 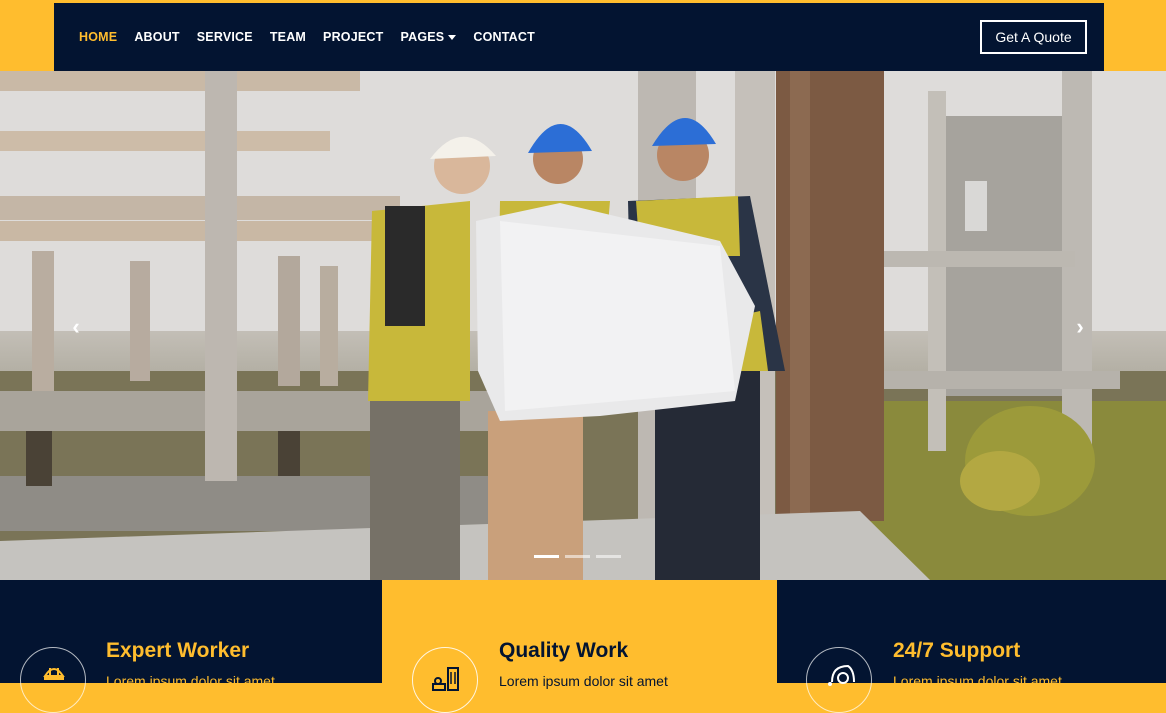 What do you see at coordinates (504, 37) in the screenshot?
I see `nav-contact: CONTACT` at bounding box center [504, 37].